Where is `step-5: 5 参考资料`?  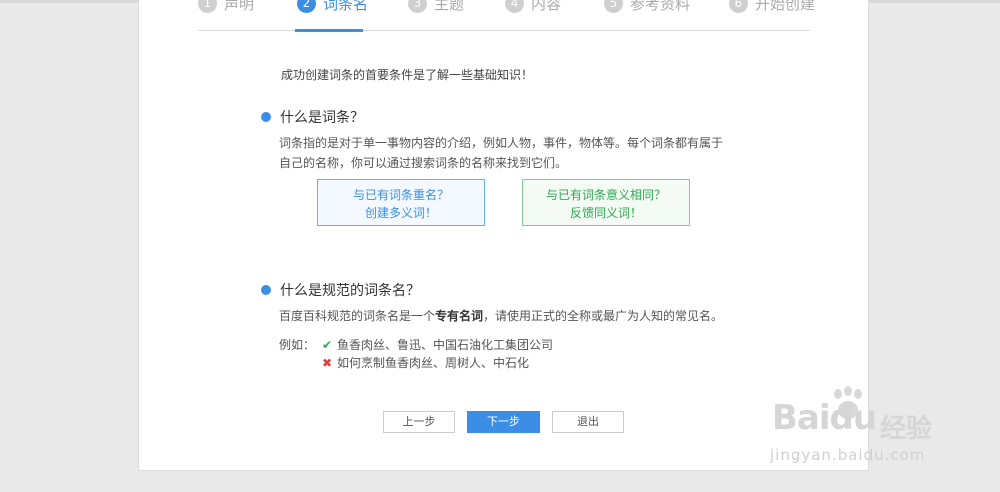 step-5: 5 参考资料 is located at coordinates (647, 7).